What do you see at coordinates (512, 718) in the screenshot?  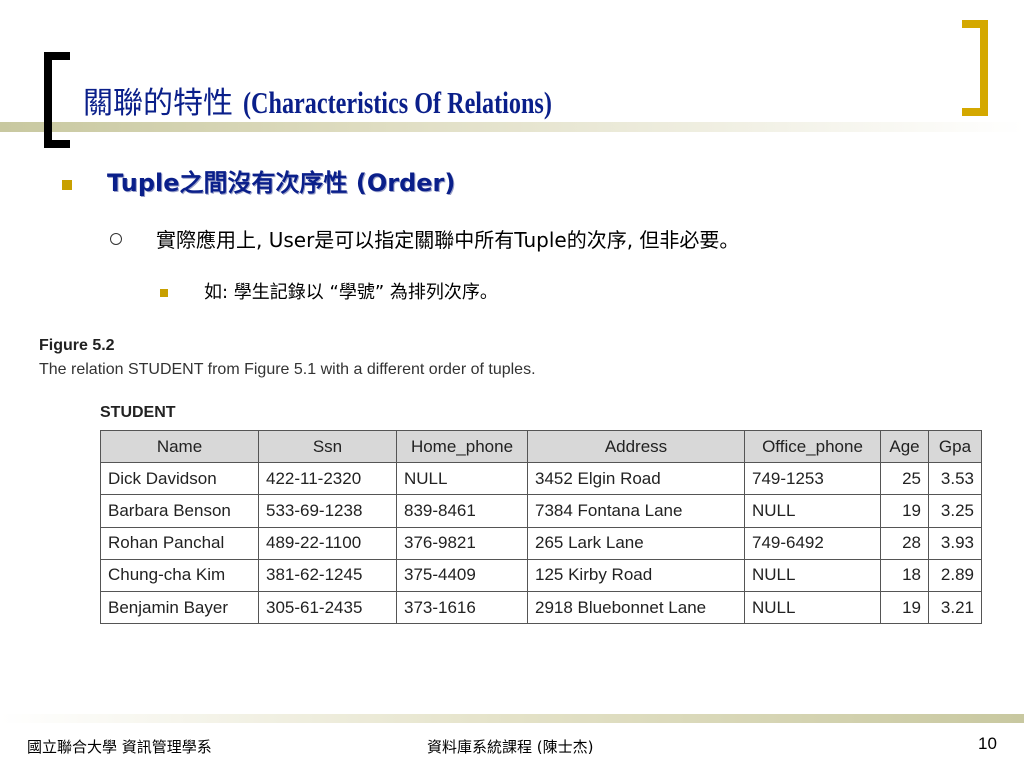 I see `bottom-divider-gradient` at bounding box center [512, 718].